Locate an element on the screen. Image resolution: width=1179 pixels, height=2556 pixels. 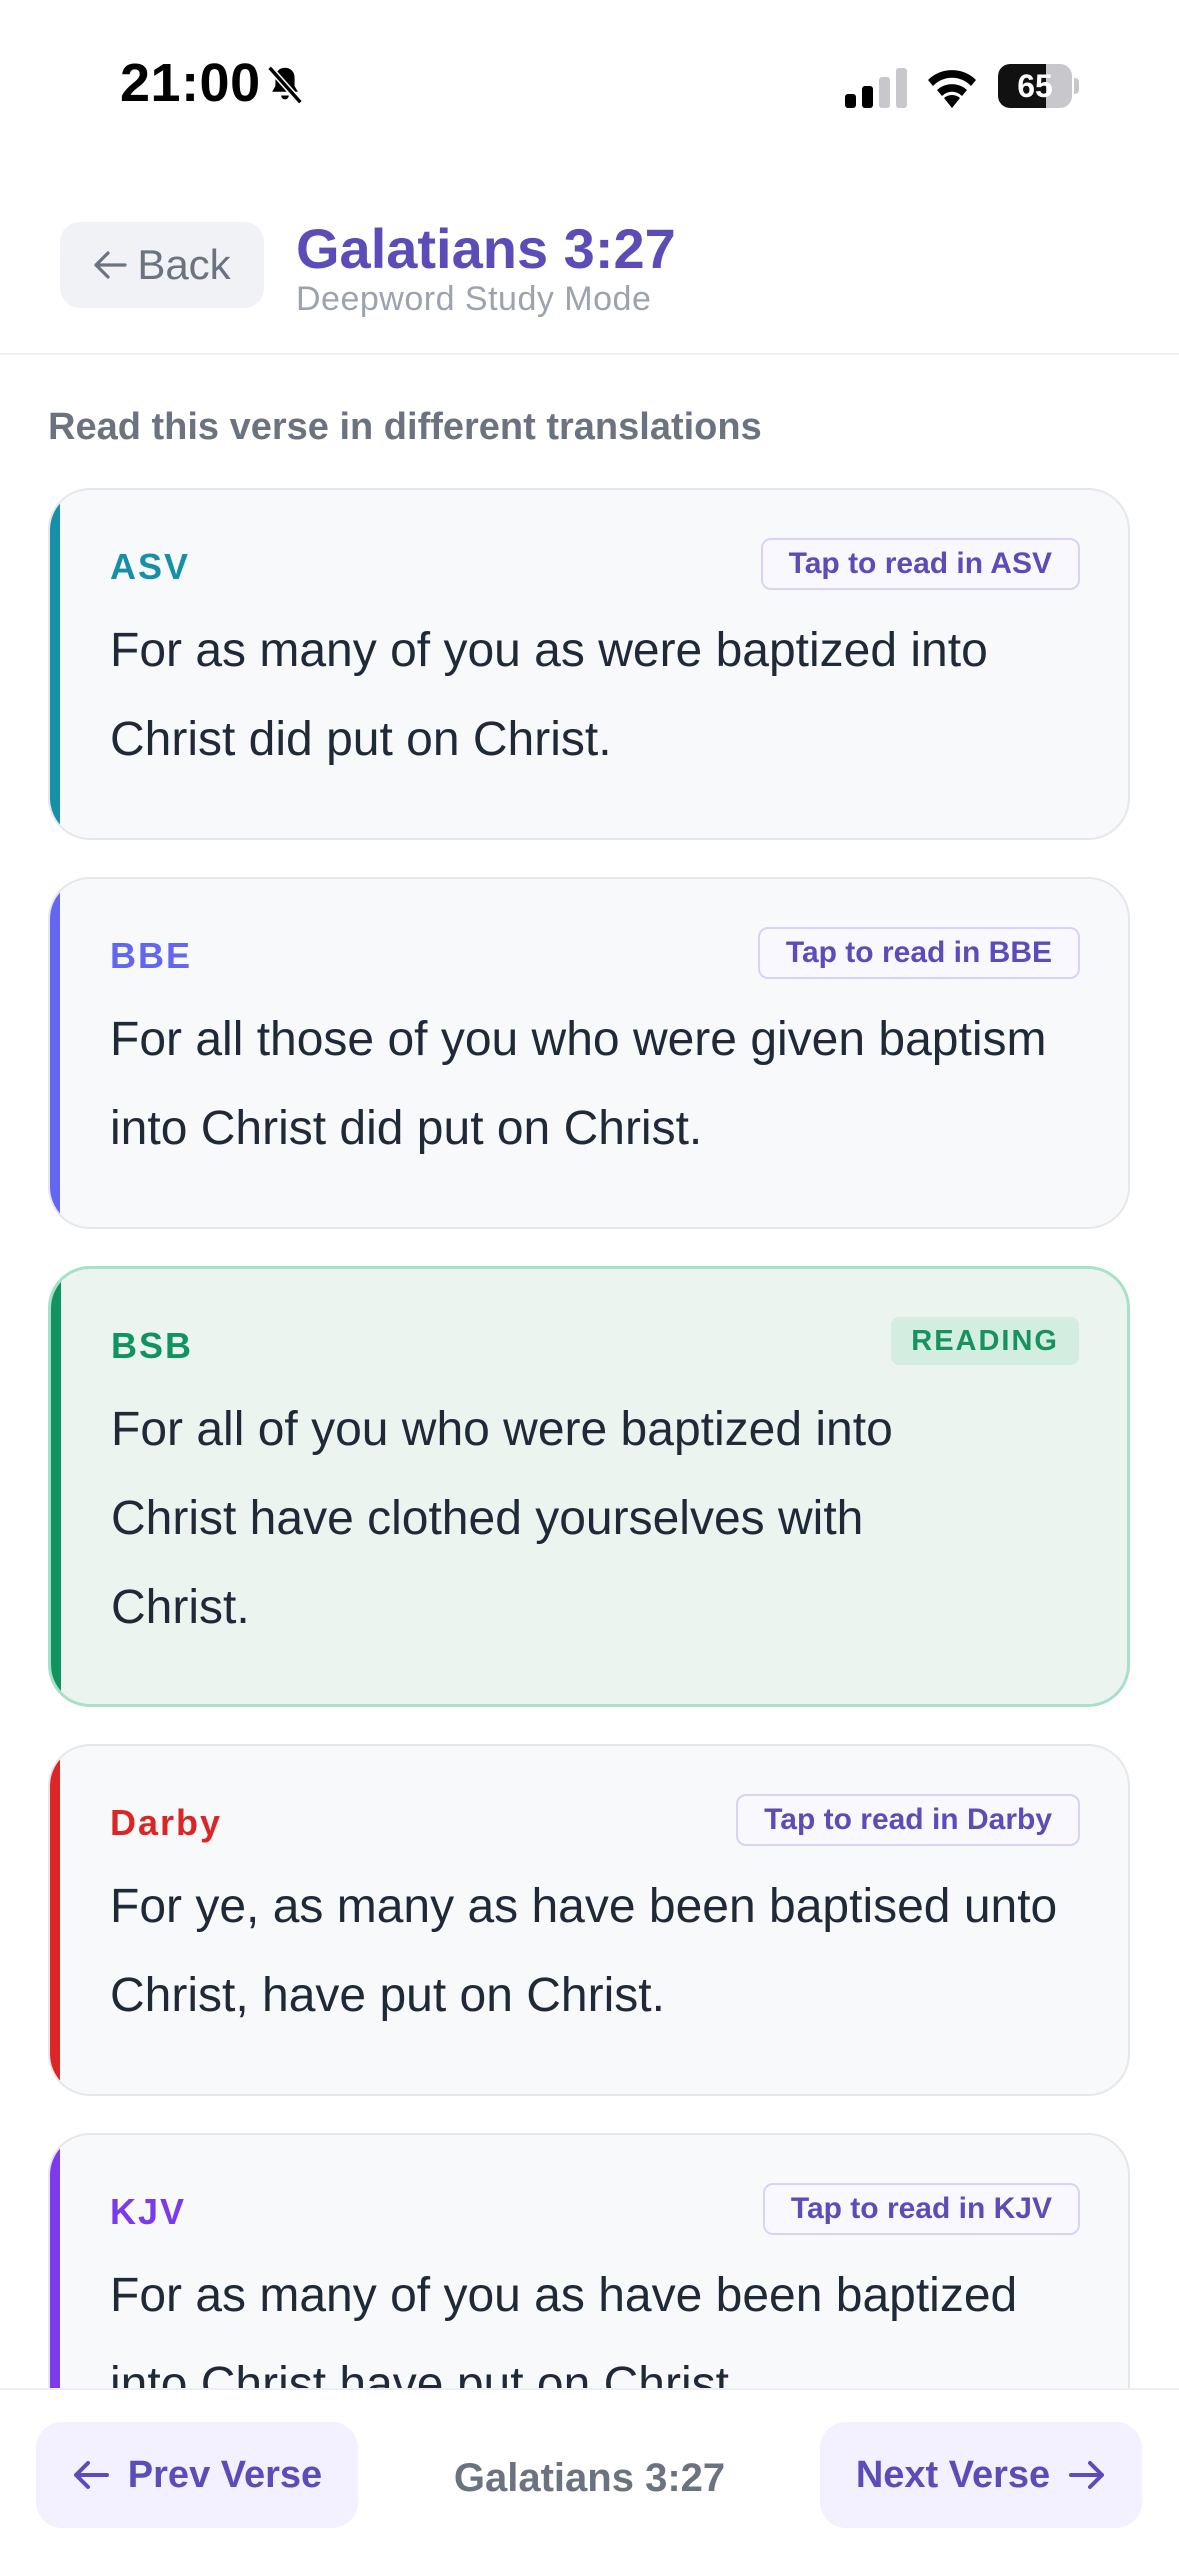
bottom-nav-bar: Prev Verse Galatians 3:27 Next Verse is located at coordinates (589, 2472).